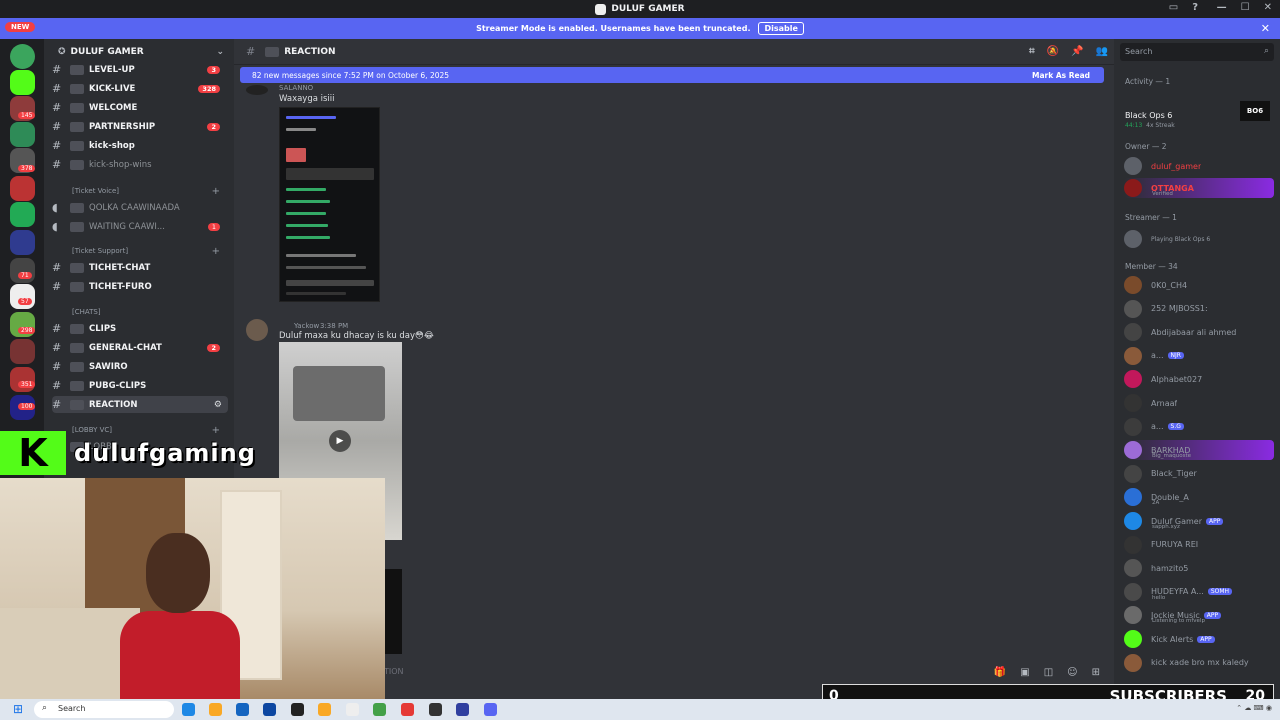 This screenshot has height=720, width=1280. What do you see at coordinates (379, 709) in the screenshot?
I see `chrome-icon` at bounding box center [379, 709].